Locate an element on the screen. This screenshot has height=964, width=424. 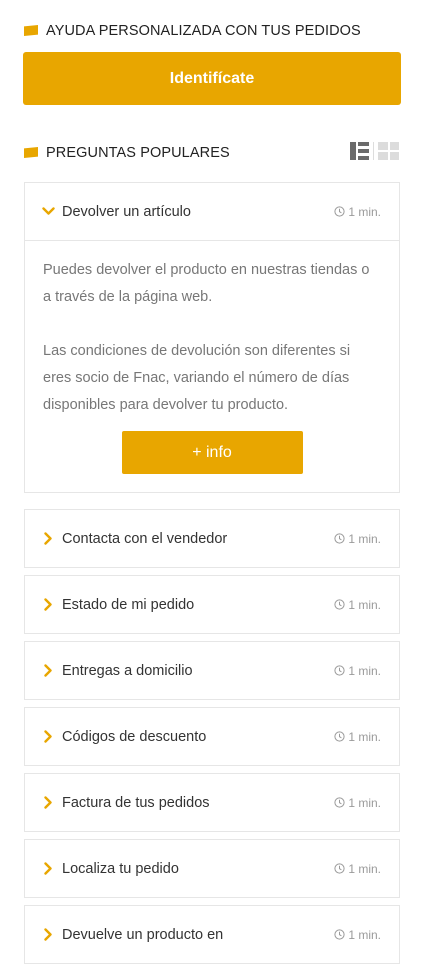
faq-question: Localiza tu pedido is located at coordinates (120, 868).